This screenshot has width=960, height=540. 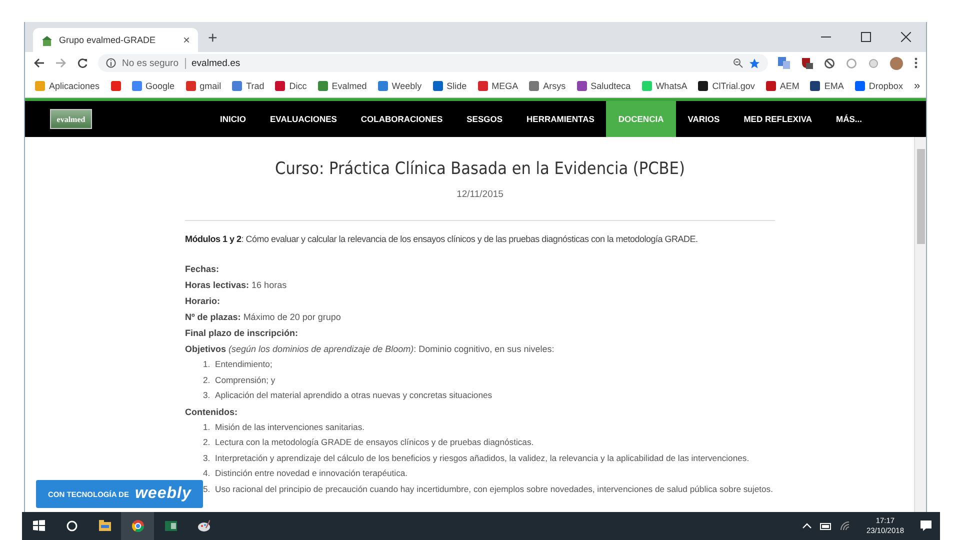 What do you see at coordinates (170, 526) in the screenshot?
I see `spreadsheet-icon` at bounding box center [170, 526].